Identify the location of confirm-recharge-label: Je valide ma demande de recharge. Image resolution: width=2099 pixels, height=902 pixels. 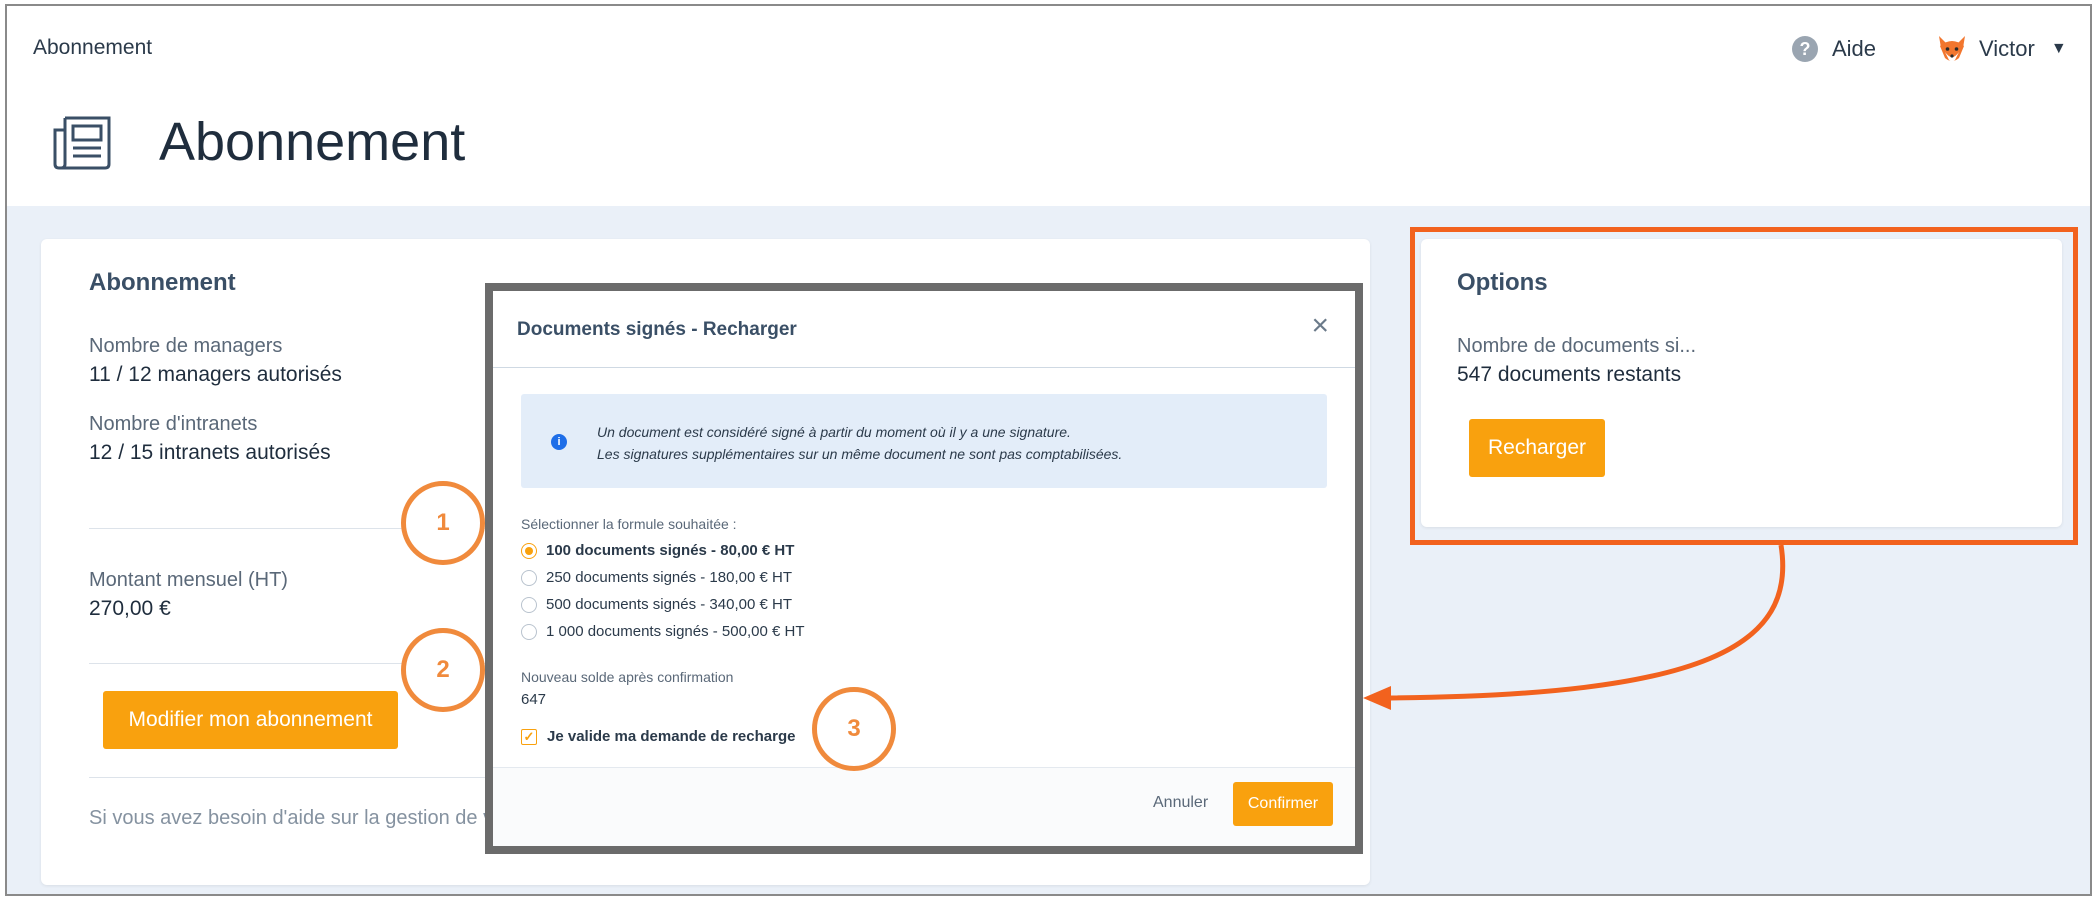
(671, 736).